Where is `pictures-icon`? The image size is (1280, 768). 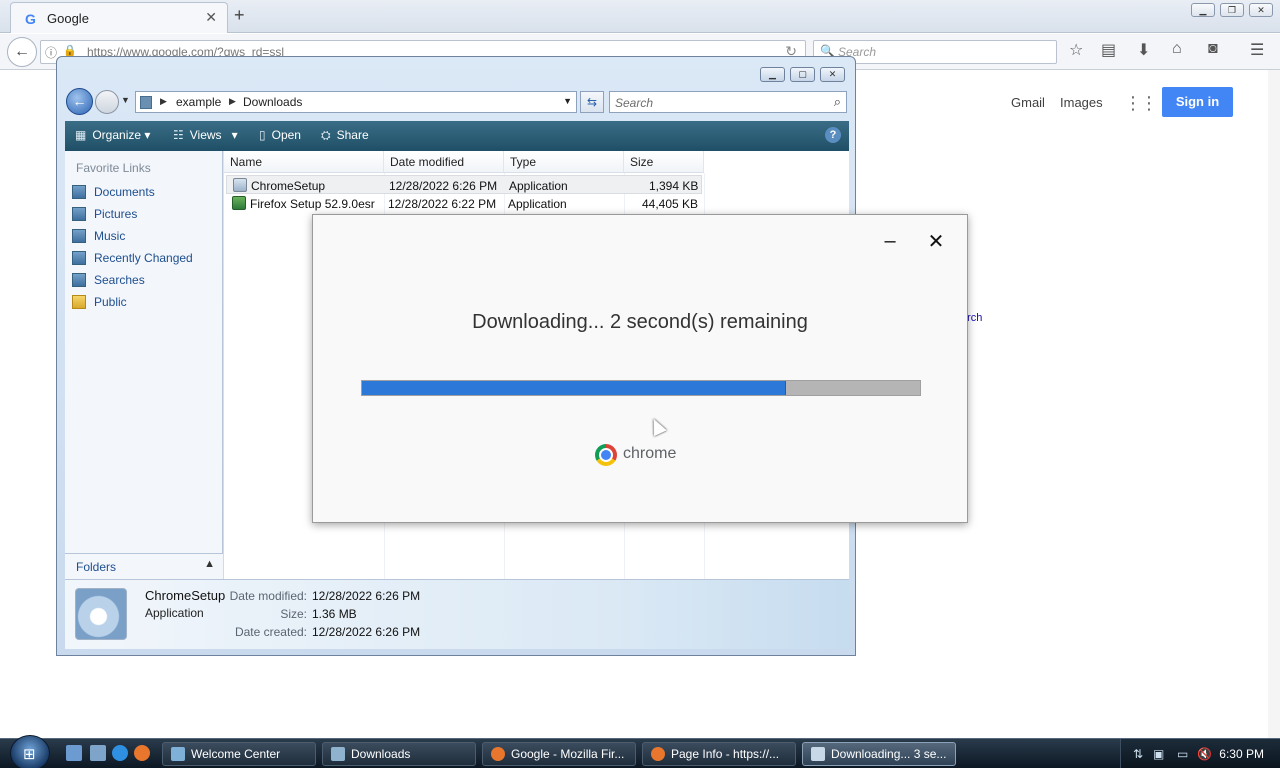 pictures-icon is located at coordinates (79, 214).